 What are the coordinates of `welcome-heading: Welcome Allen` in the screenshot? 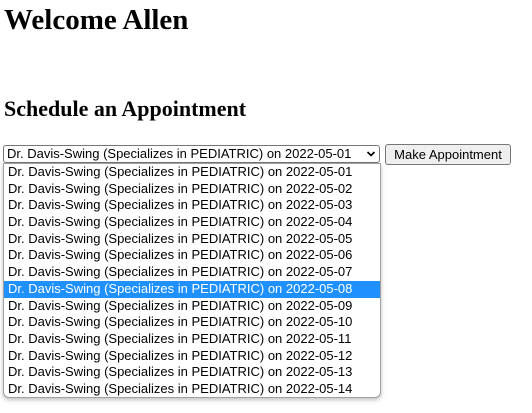 It's located at (96, 20).